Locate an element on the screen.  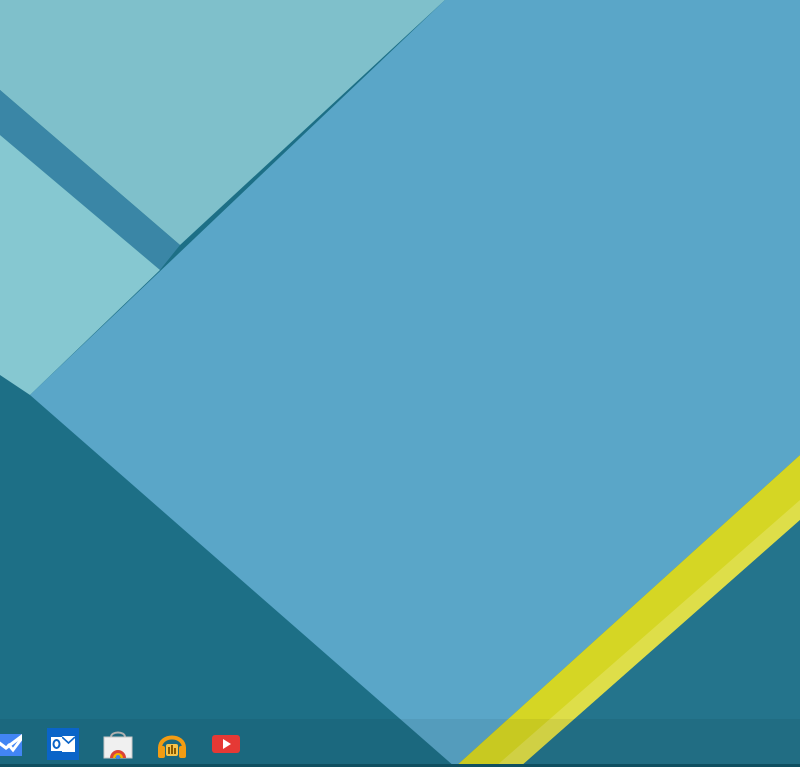
shelf-app-outlook is located at coordinates (63, 744).